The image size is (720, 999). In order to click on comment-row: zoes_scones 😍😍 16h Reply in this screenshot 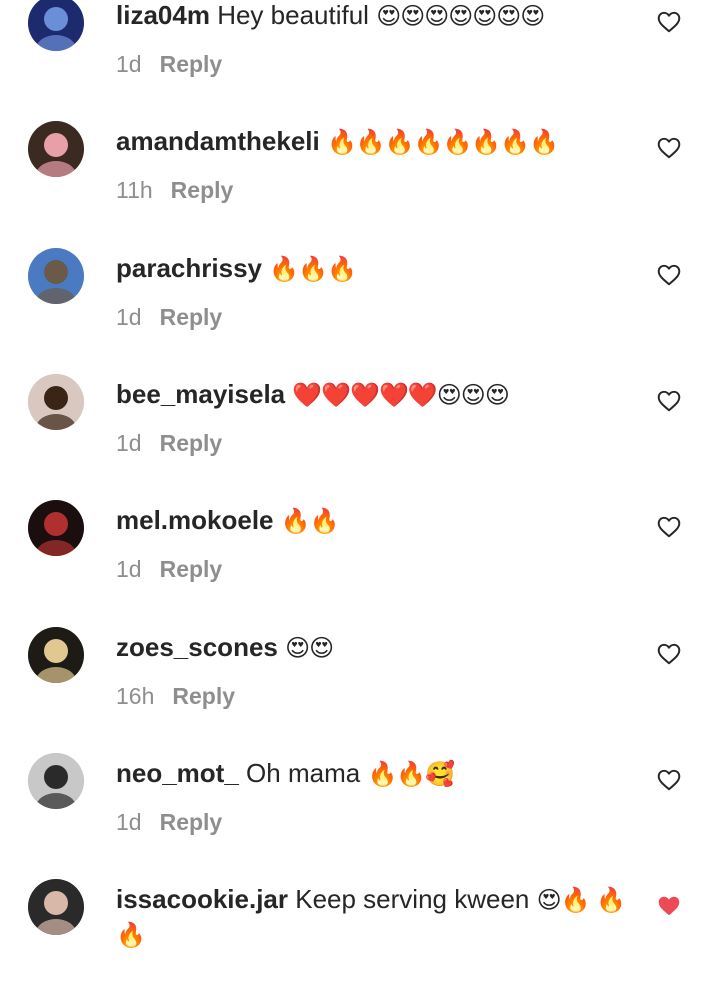, I will do `click(360, 687)`.